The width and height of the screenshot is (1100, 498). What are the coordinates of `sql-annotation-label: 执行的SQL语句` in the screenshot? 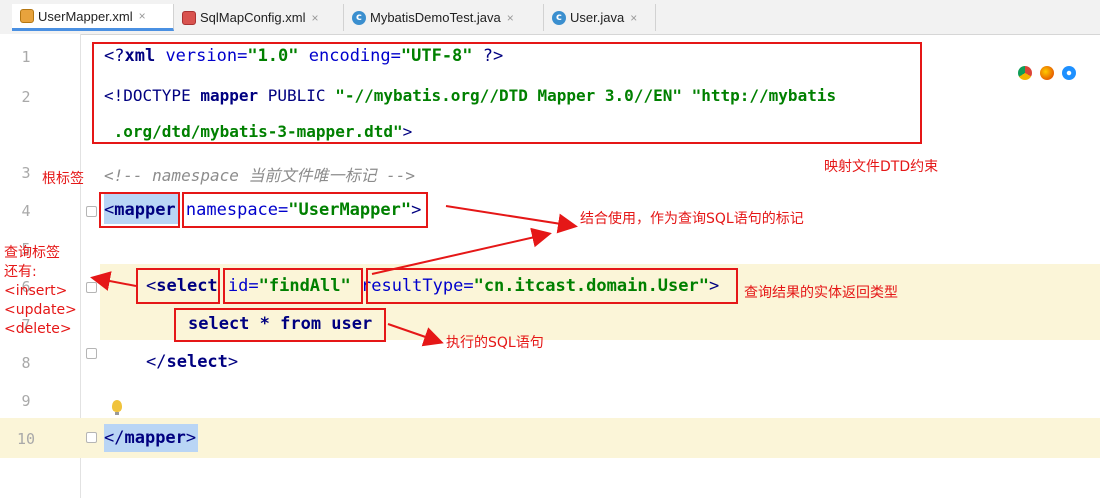 It's located at (495, 343).